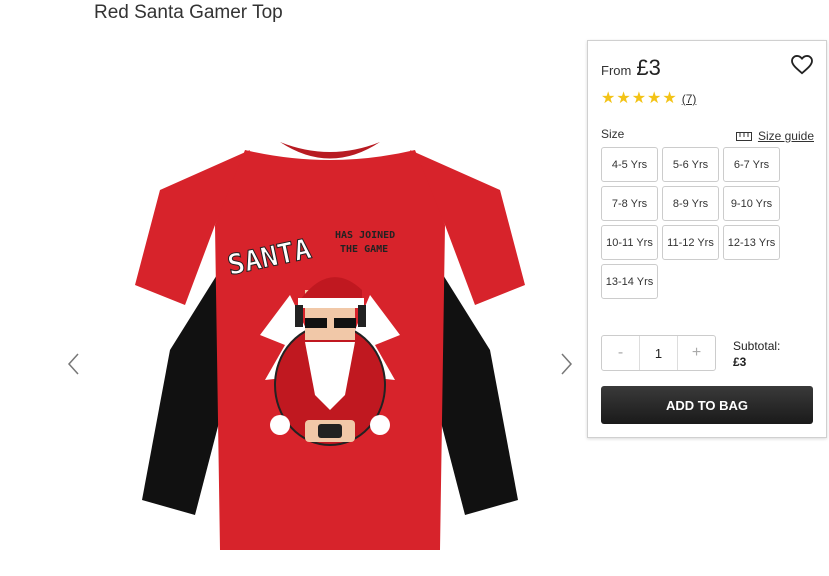 Image resolution: width=829 pixels, height=576 pixels. I want to click on size-guide-link: Size guide, so click(774, 136).